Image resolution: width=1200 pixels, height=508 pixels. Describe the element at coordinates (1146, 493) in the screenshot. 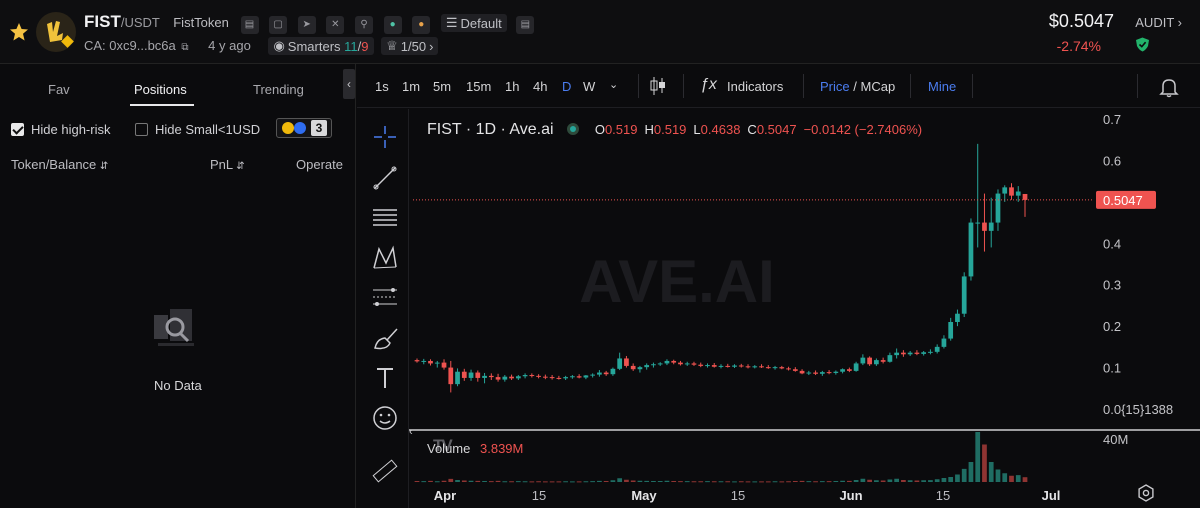

I see `chart-settings-gear-icon` at that location.